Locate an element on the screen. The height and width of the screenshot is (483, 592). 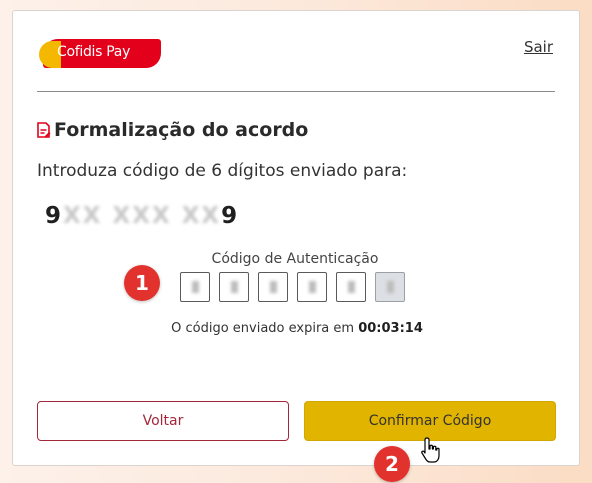
expiry-timer: 00:03:14 is located at coordinates (390, 328).